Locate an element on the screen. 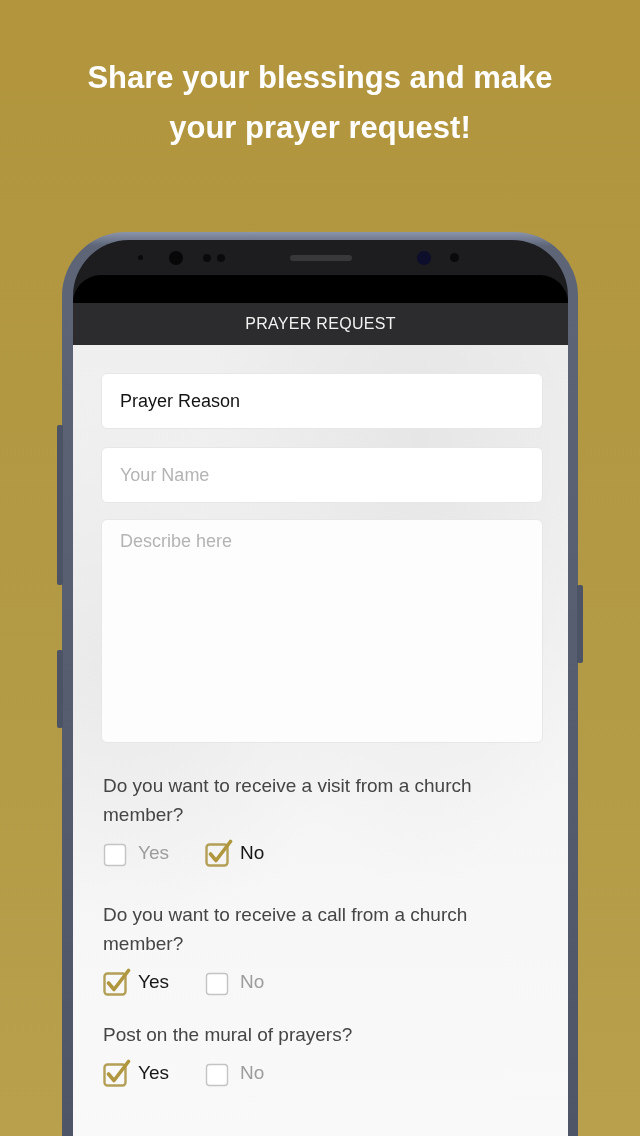  checkbox-option: No is located at coordinates (256, 853).